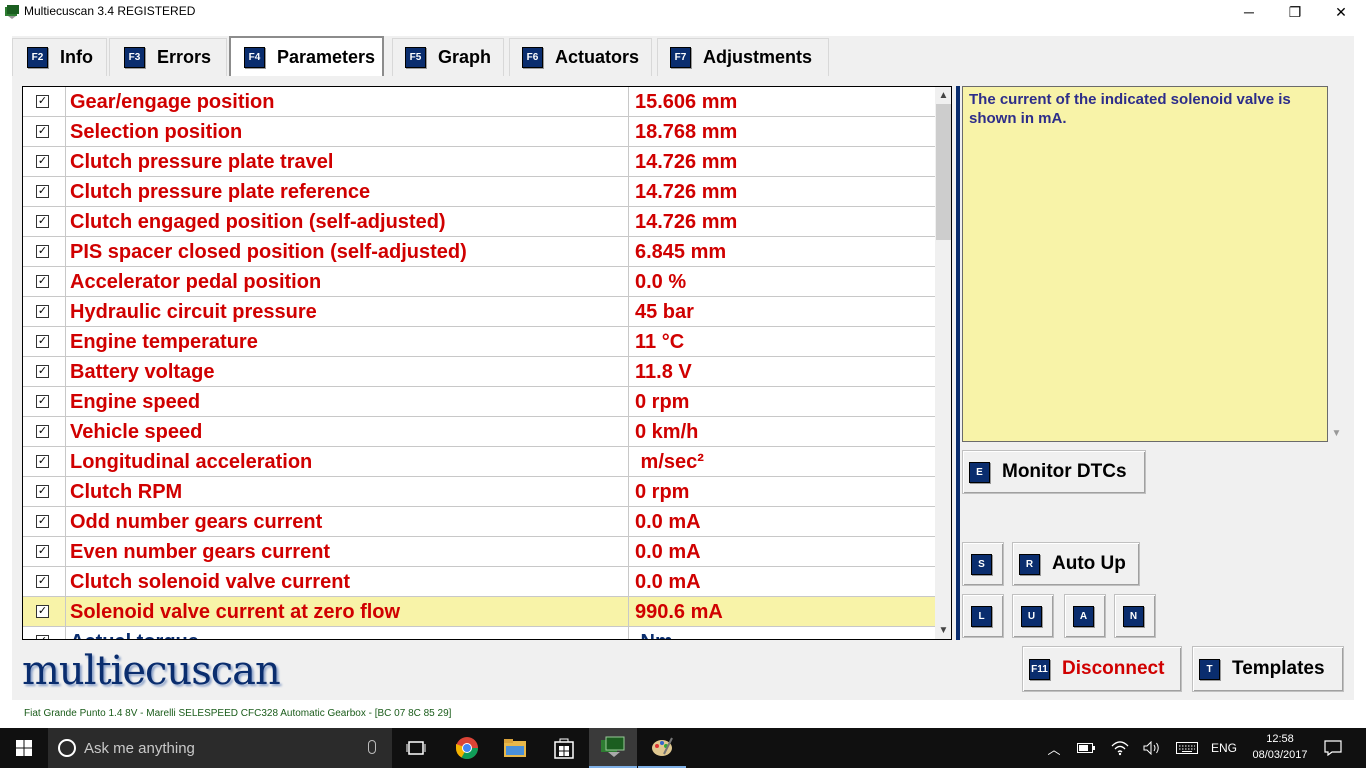 Image resolution: width=1366 pixels, height=768 pixels. What do you see at coordinates (1120, 748) in the screenshot?
I see `wifi-icon` at bounding box center [1120, 748].